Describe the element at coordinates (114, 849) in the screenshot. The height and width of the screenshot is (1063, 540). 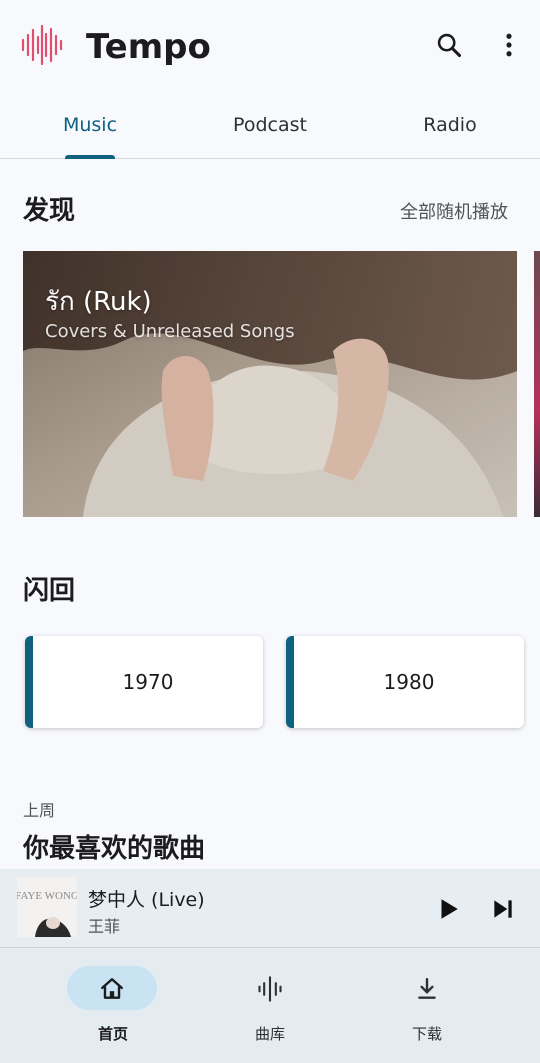
I see `favorite-songs-title: 你最喜欢的歌曲` at that location.